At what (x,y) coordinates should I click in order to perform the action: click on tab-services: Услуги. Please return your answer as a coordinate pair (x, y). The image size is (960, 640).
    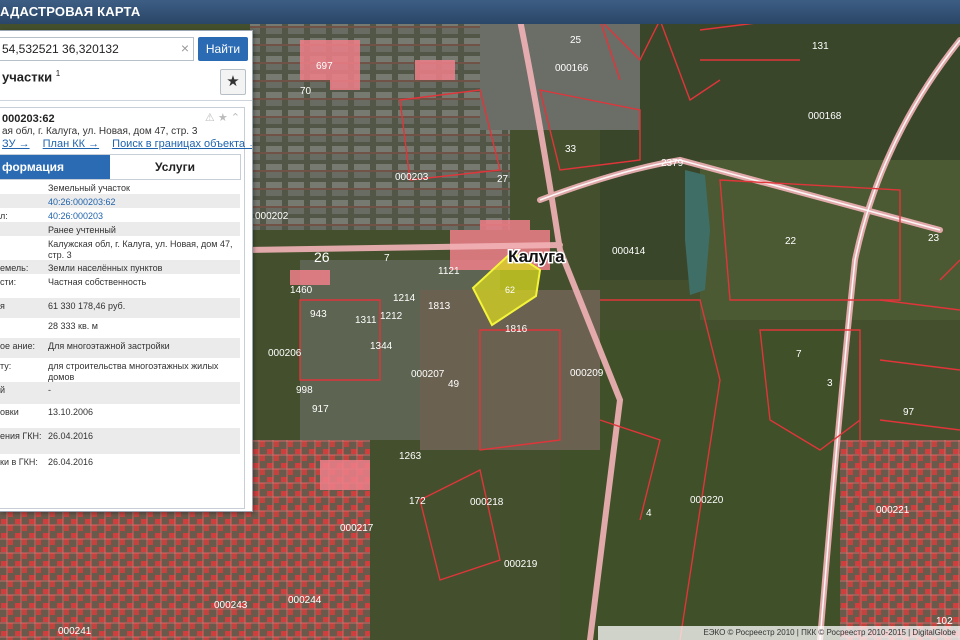
    Looking at the image, I should click on (175, 167).